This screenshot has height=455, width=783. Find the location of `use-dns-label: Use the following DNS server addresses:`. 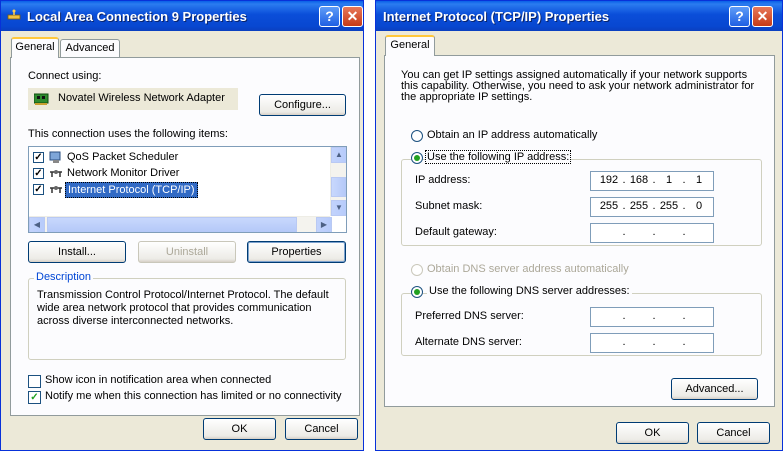

use-dns-label: Use the following DNS server addresses: is located at coordinates (529, 291).